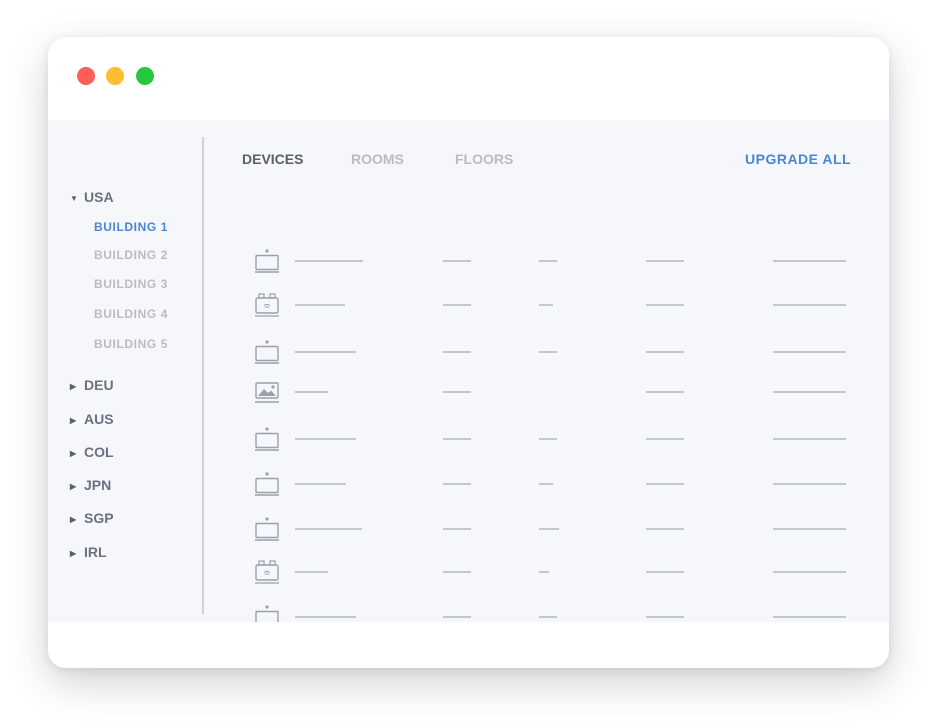 This screenshot has width=937, height=728. Describe the element at coordinates (203, 375) in the screenshot. I see `sidebar-divider` at that location.